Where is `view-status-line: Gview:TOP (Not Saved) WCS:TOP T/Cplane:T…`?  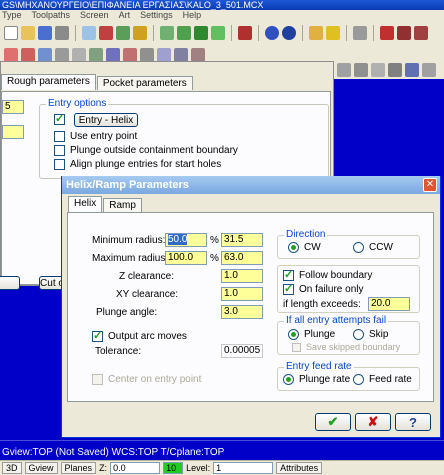 view-status-line: Gview:TOP (Not Saved) WCS:TOP T/Cplane:T… is located at coordinates (113, 452).